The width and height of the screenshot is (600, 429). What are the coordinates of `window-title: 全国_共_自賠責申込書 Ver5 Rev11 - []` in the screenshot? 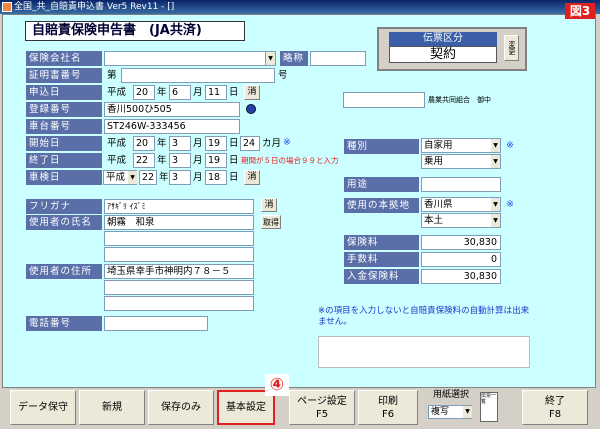 It's located at (94, 7).